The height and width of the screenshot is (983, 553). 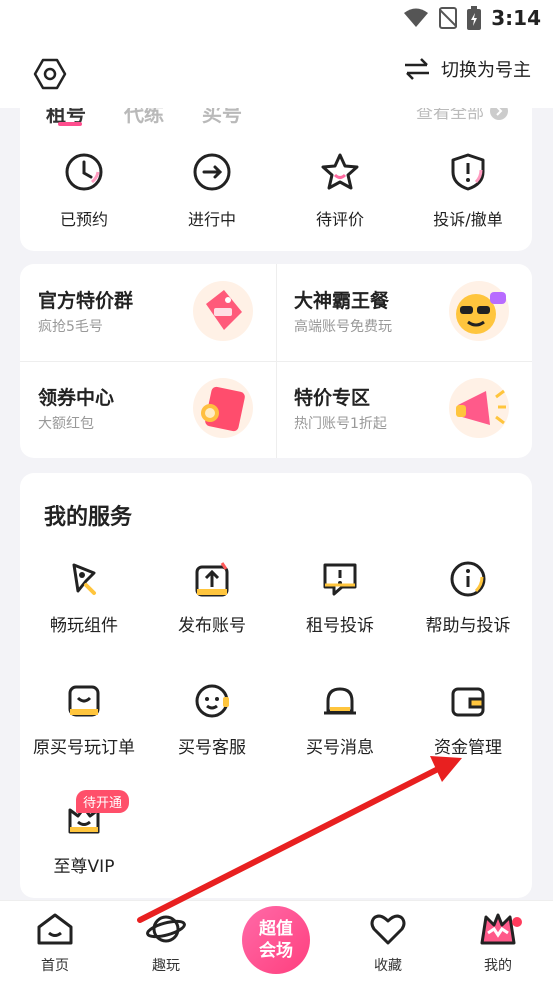 I want to click on promo-subtitle: 高端账号免费玩, so click(x=343, y=327).